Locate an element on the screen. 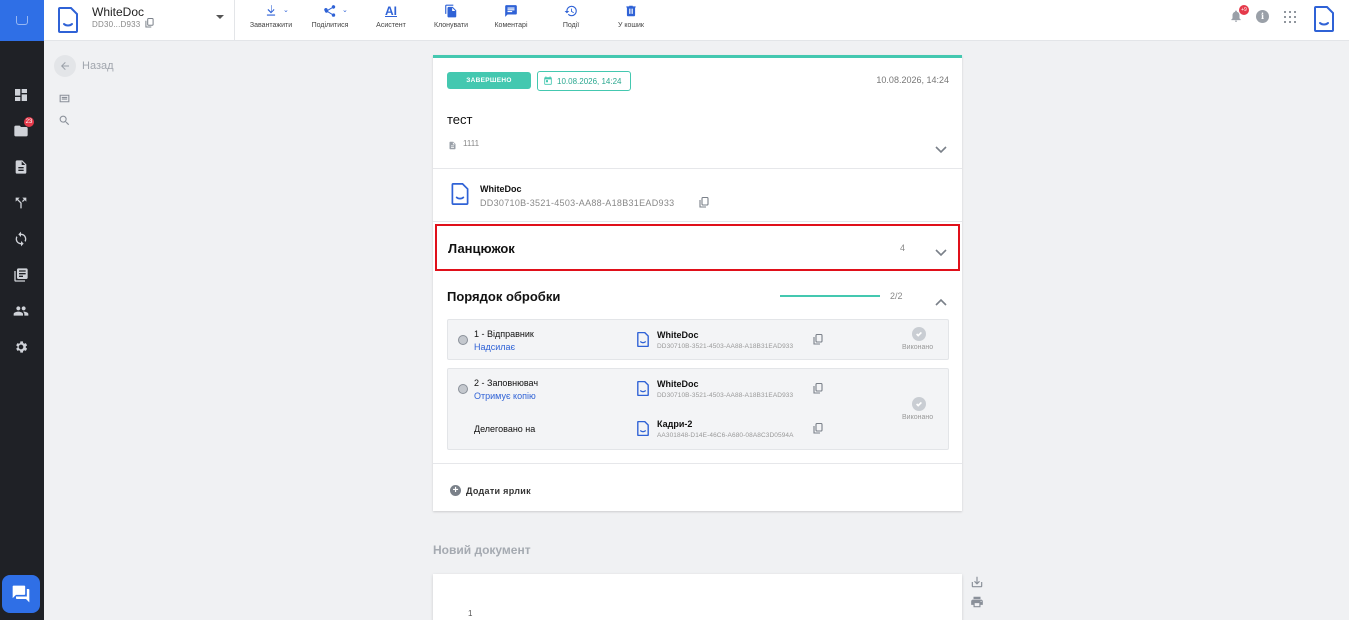 This screenshot has width=1349, height=620. app-logo is located at coordinates (22, 20).